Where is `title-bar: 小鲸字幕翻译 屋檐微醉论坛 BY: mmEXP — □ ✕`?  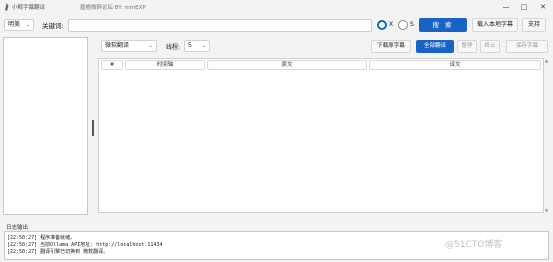 title-bar: 小鲸字幕翻译 屋檐微醉论坛 BY: mmEXP — □ ✕ is located at coordinates (276, 7).